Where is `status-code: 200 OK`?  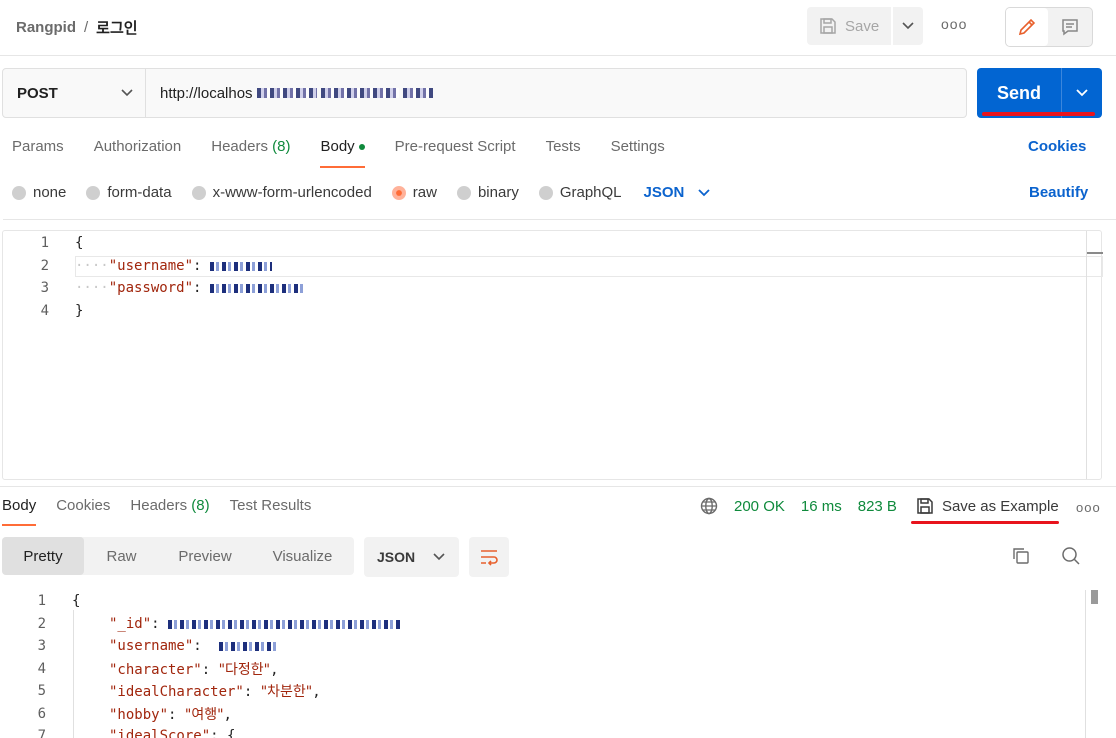 status-code: 200 OK is located at coordinates (759, 506).